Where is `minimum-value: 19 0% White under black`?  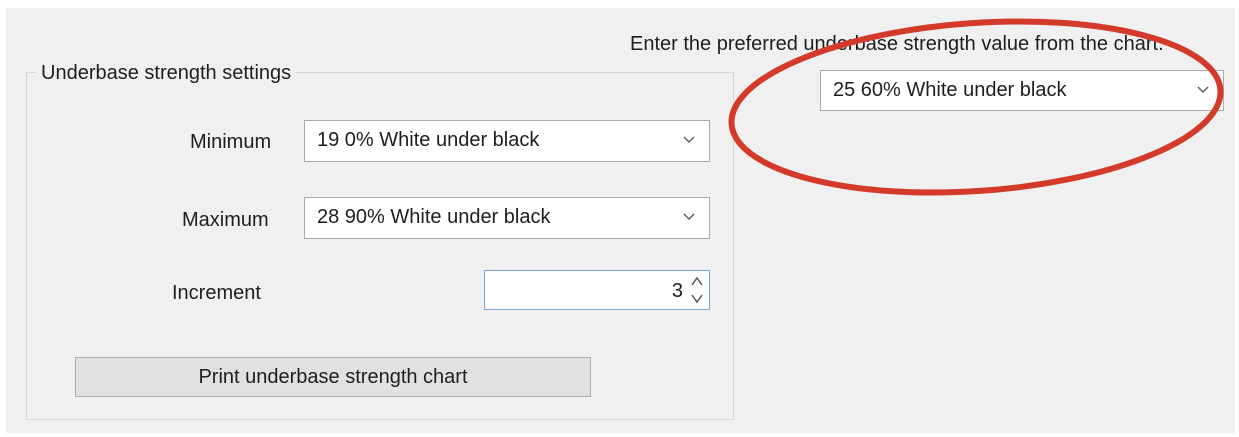
minimum-value: 19 0% White under black is located at coordinates (428, 140).